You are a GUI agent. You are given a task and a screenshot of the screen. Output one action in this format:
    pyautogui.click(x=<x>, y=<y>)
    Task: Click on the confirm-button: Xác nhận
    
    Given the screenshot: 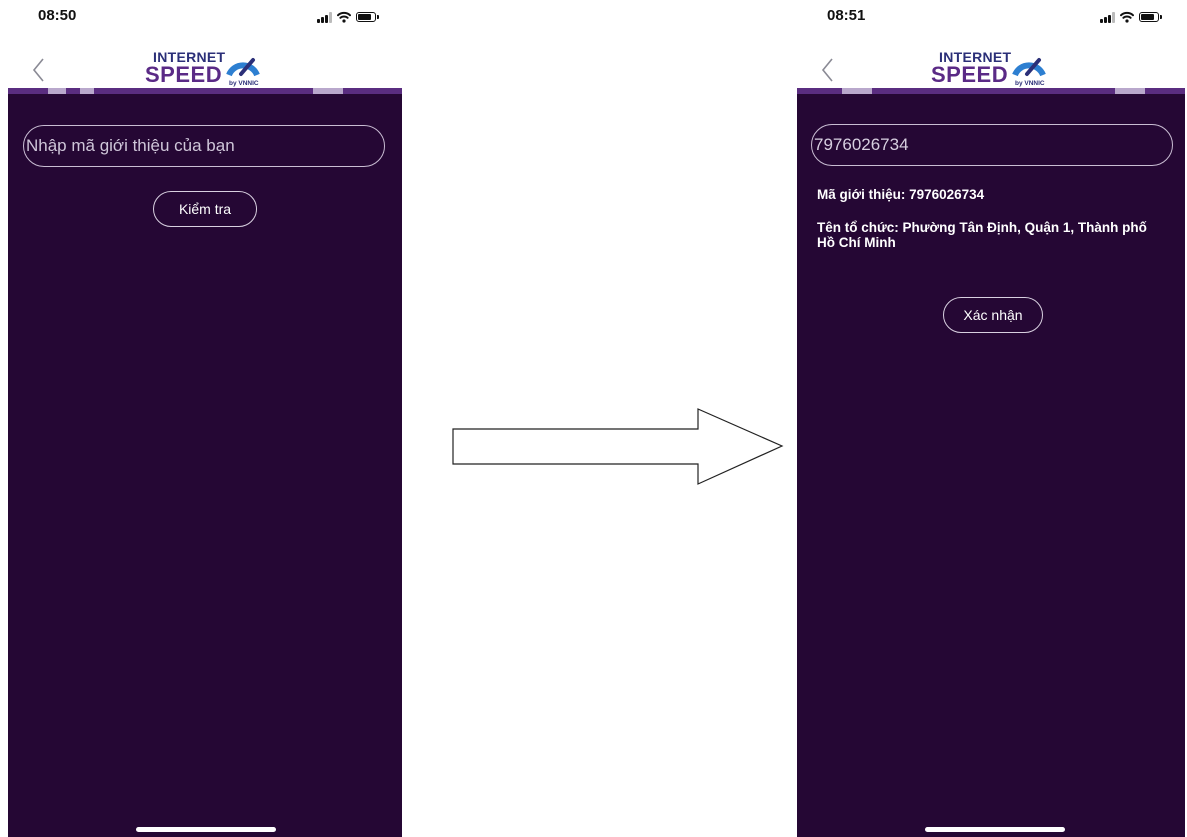 What is the action you would take?
    pyautogui.click(x=993, y=315)
    